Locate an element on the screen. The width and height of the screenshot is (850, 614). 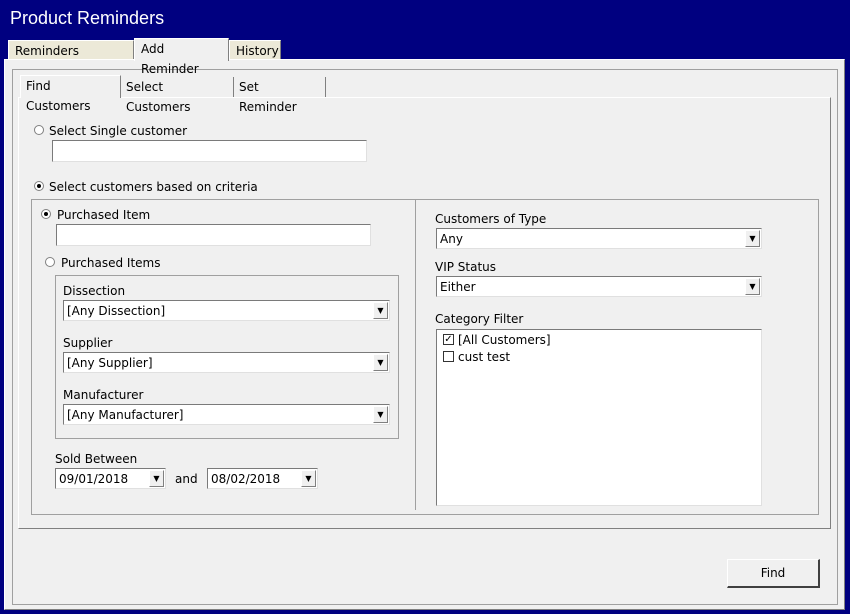
tab-reminders-pending: Reminders Pending is located at coordinates (71, 59).